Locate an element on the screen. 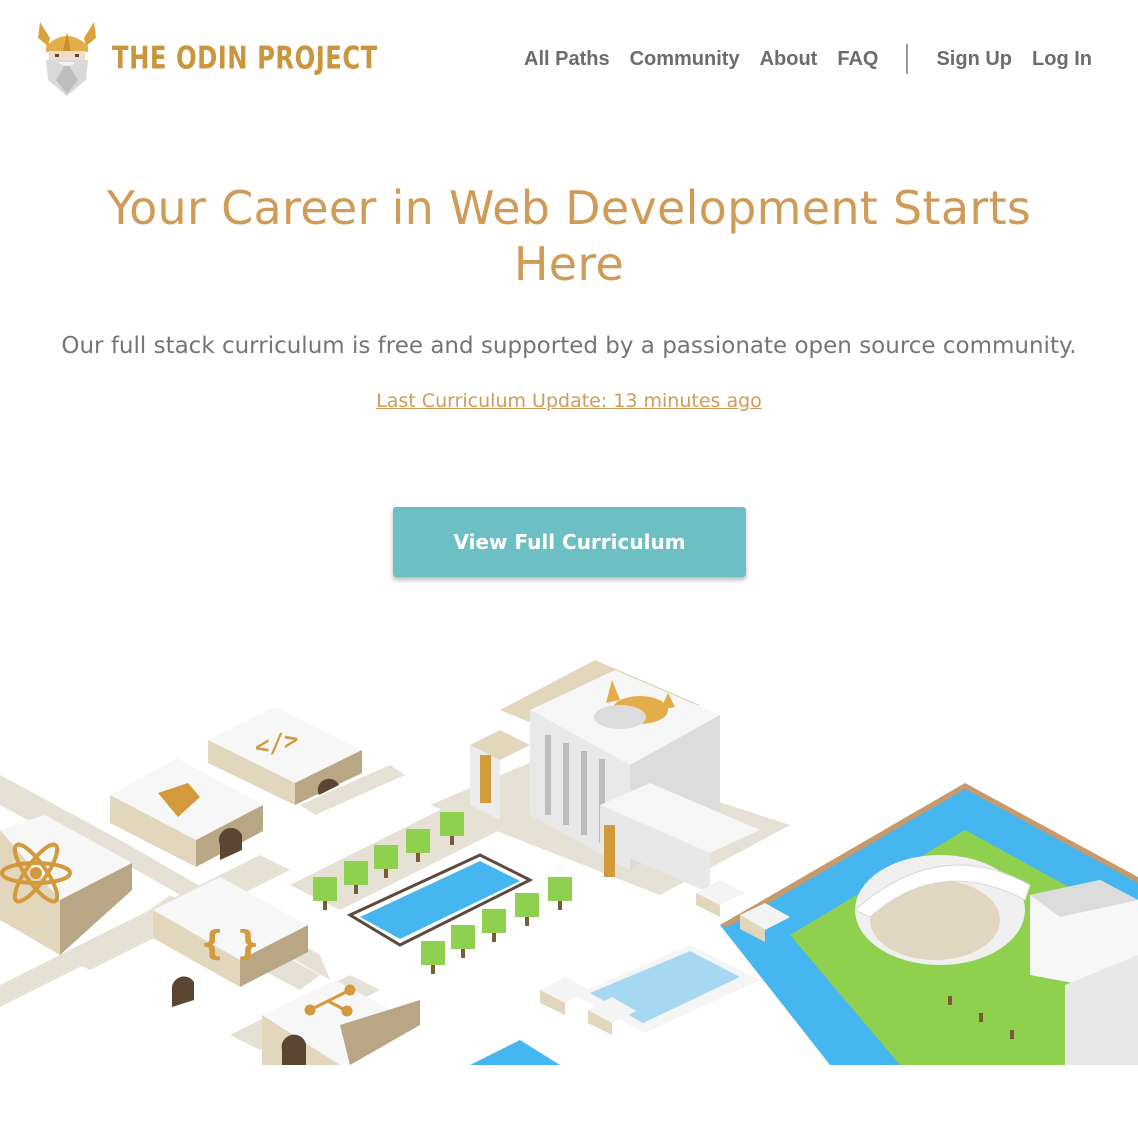  update-link-wrap: Last Curriculum Update: 13 minutes ago is located at coordinates (569, 401).